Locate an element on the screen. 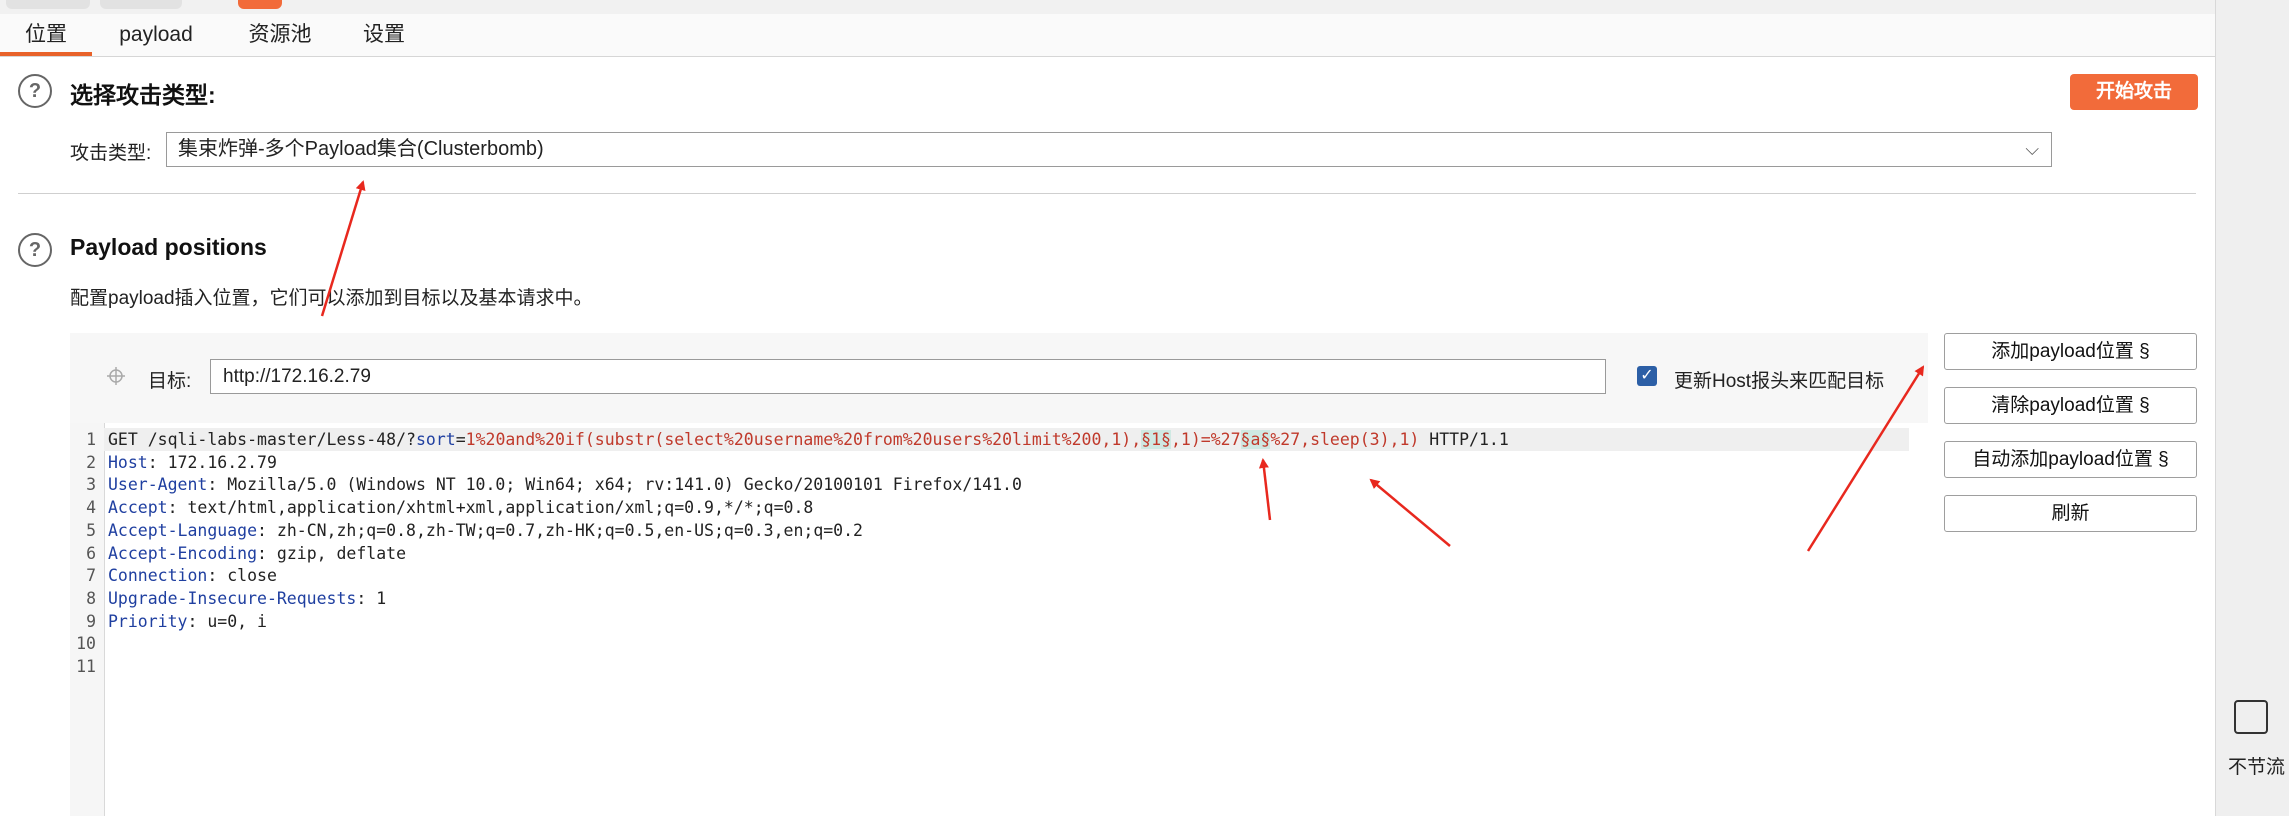 Image resolution: width=2289 pixels, height=816 pixels. chevron-down-icon: ⌵ is located at coordinates (2032, 149).